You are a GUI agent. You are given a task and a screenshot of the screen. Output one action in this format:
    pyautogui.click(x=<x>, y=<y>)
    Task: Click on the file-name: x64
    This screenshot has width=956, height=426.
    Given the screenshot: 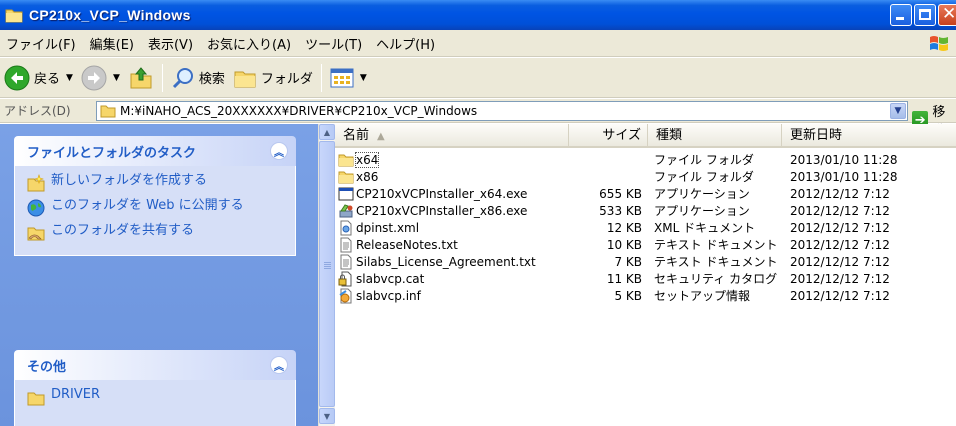 What is the action you would take?
    pyautogui.click(x=367, y=159)
    